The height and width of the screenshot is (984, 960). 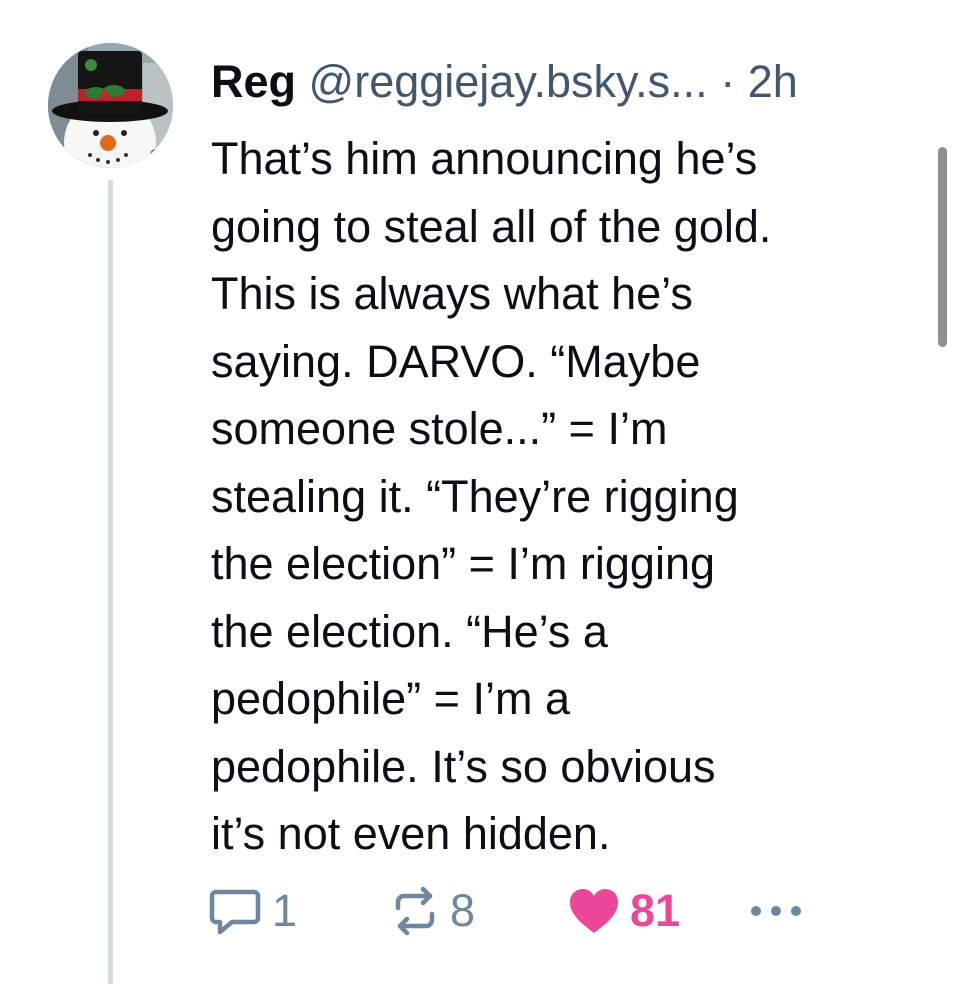 What do you see at coordinates (480, 911) in the screenshot?
I see `post-actions: 1 8 81` at bounding box center [480, 911].